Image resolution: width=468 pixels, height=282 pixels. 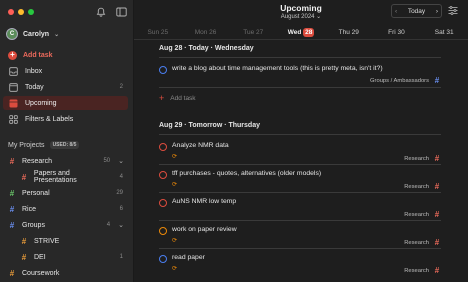 What do you see at coordinates (453, 11) in the screenshot?
I see `view-options-icon` at bounding box center [453, 11].